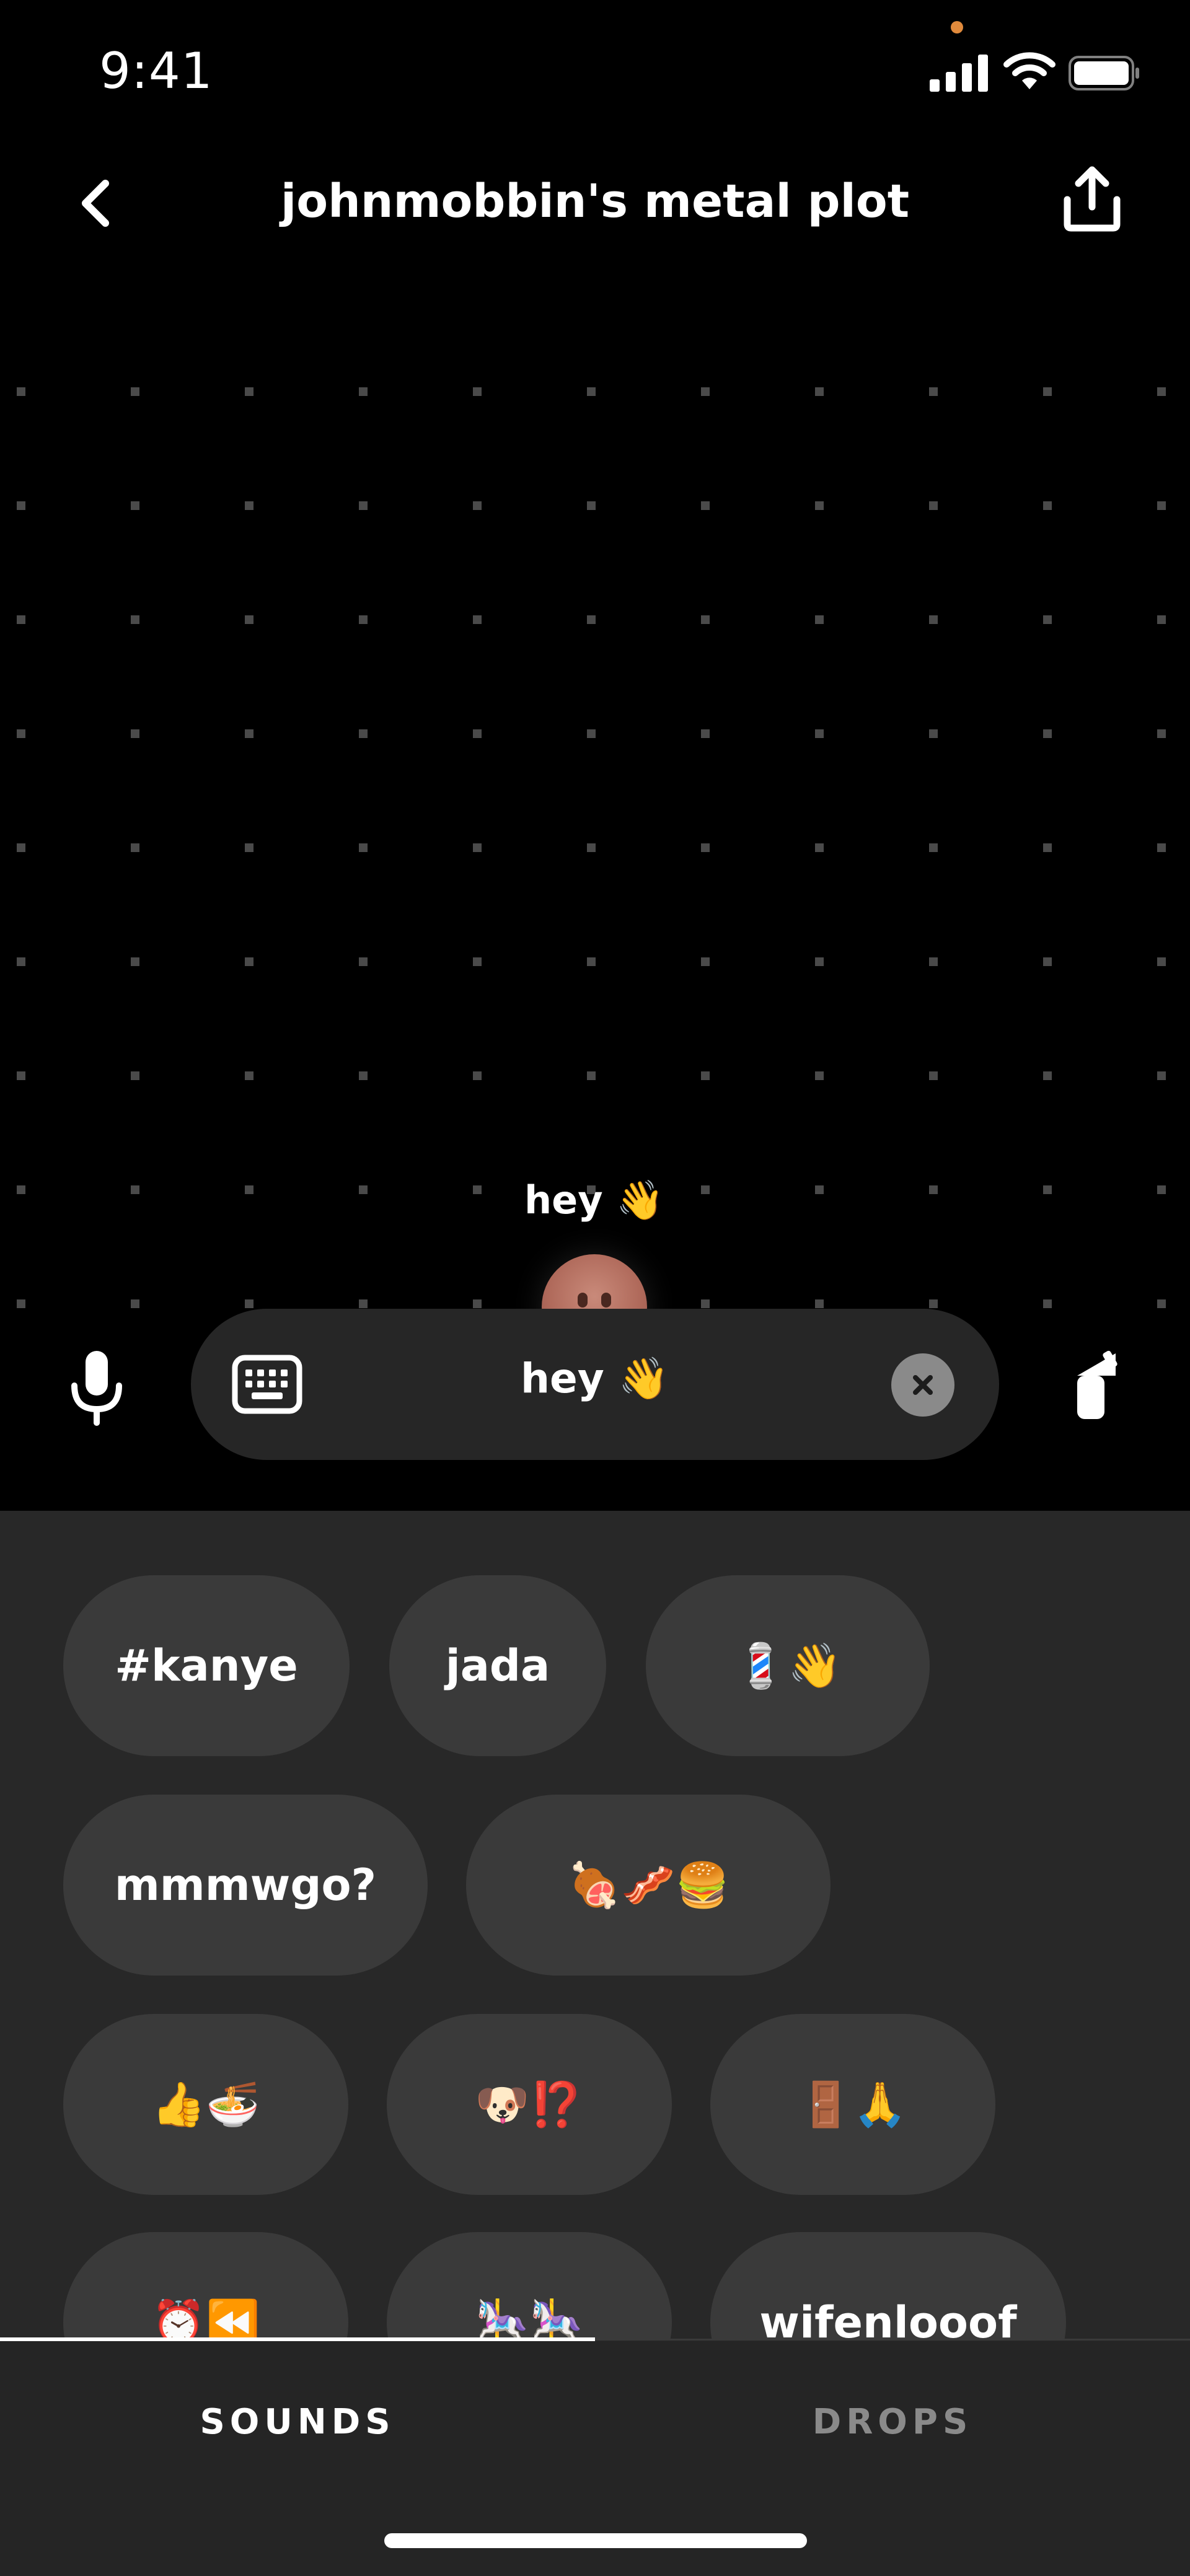 Image resolution: width=1190 pixels, height=2576 pixels. I want to click on sound-chip: wifenlooof, so click(888, 2286).